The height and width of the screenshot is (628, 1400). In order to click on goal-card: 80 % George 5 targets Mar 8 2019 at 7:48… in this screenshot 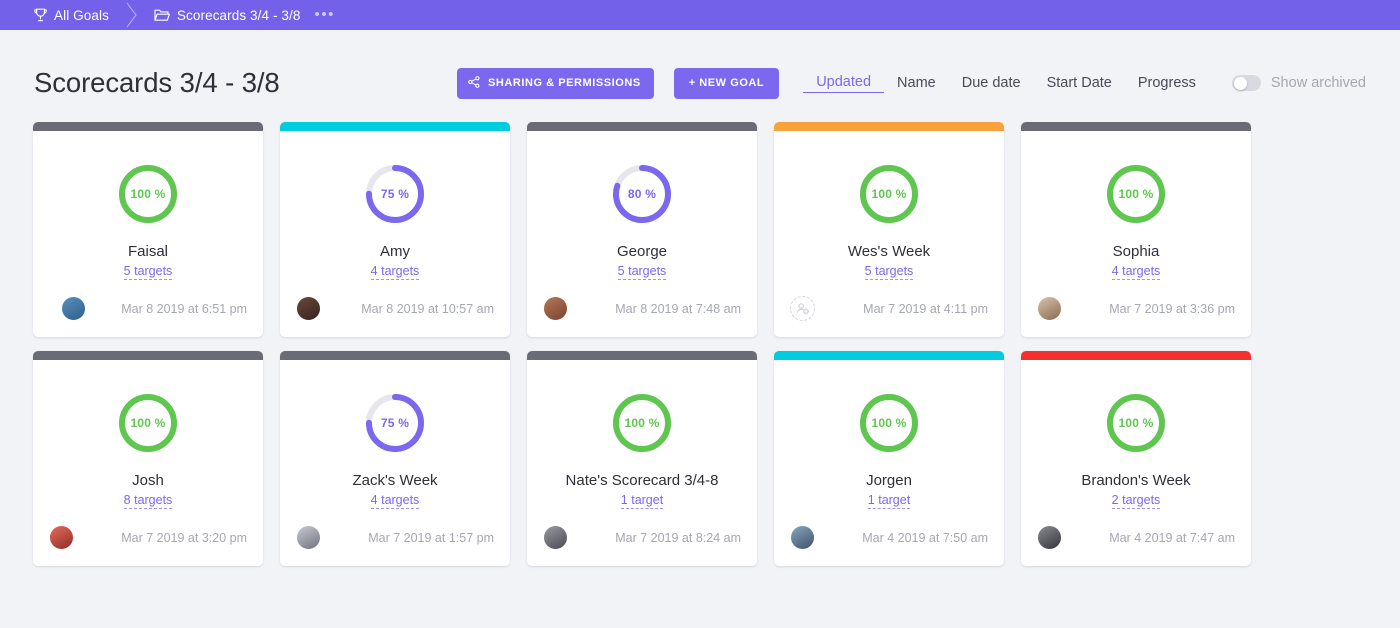, I will do `click(642, 229)`.